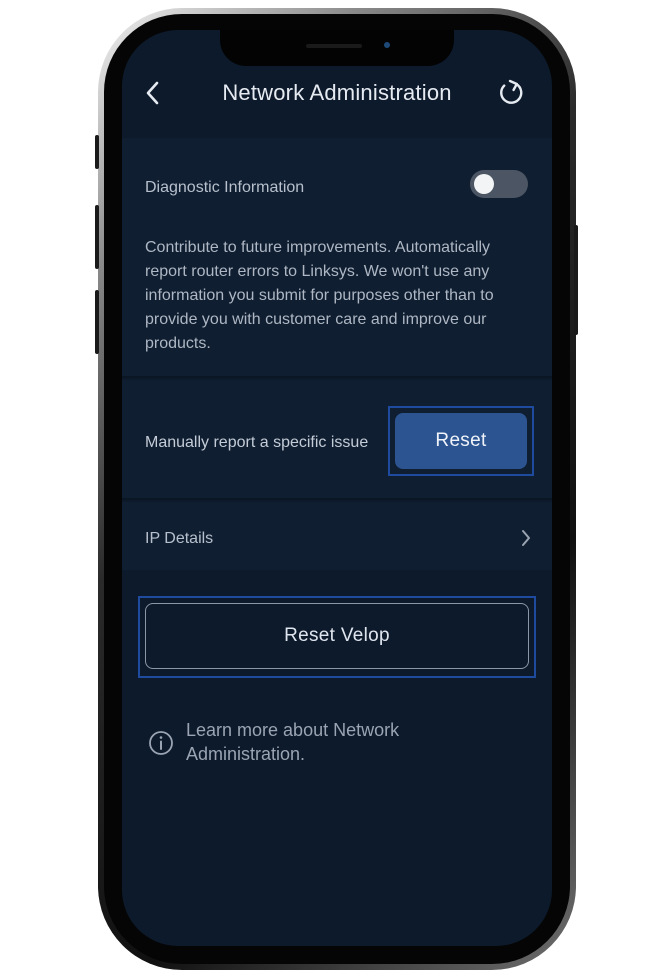 The height and width of the screenshot is (978, 670). I want to click on info-icon, so click(161, 743).